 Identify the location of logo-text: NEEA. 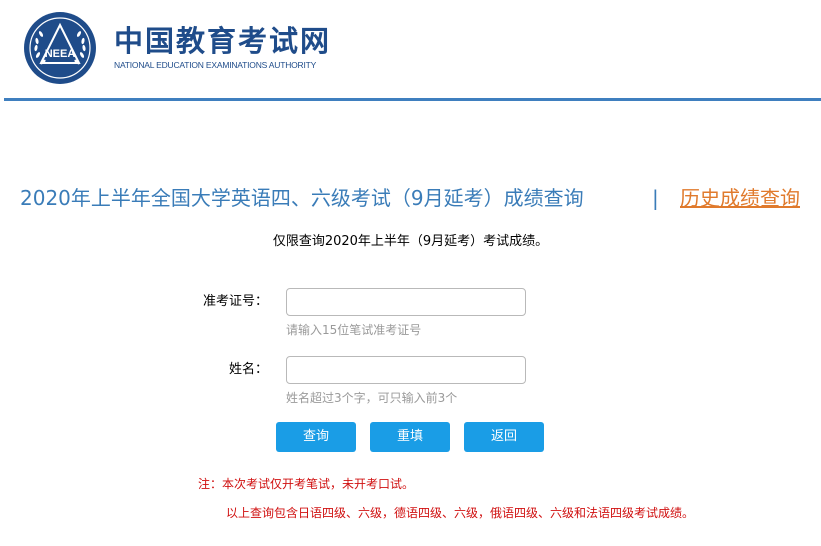
(60, 54).